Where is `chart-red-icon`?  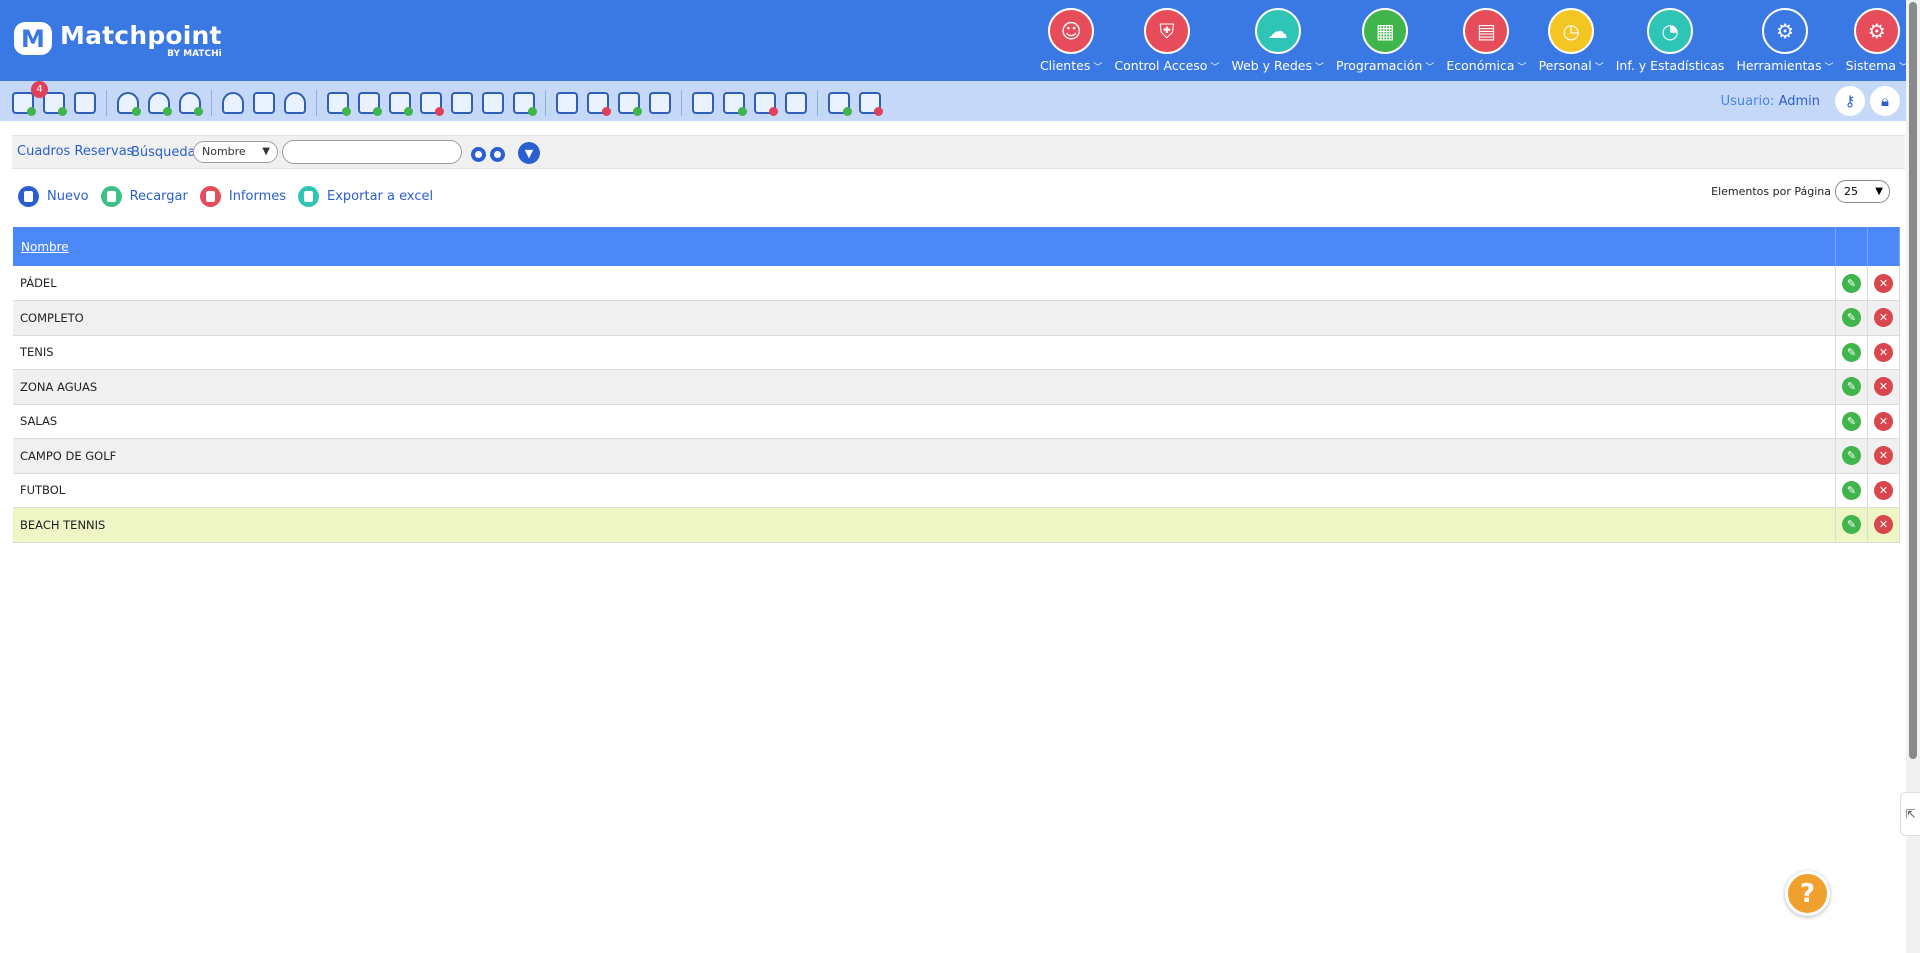
chart-red-icon is located at coordinates (766, 104).